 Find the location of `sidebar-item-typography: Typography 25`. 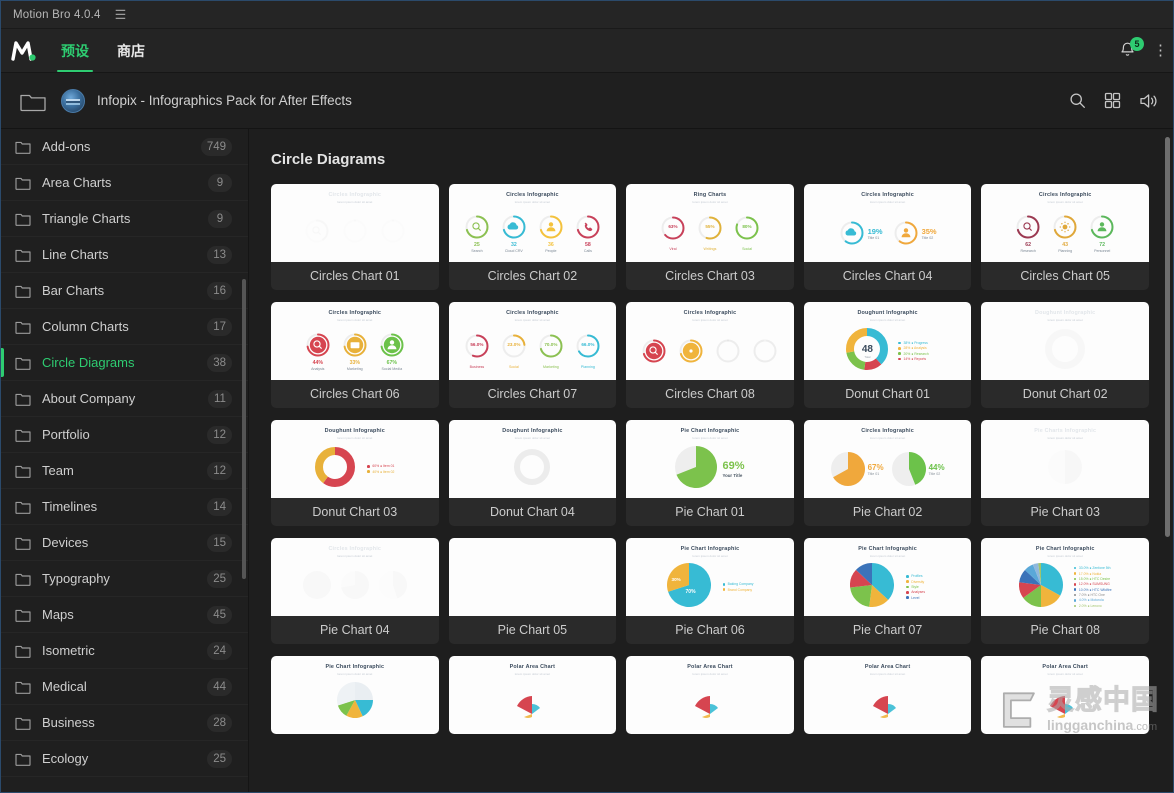

sidebar-item-typography: Typography 25 is located at coordinates (124, 579).